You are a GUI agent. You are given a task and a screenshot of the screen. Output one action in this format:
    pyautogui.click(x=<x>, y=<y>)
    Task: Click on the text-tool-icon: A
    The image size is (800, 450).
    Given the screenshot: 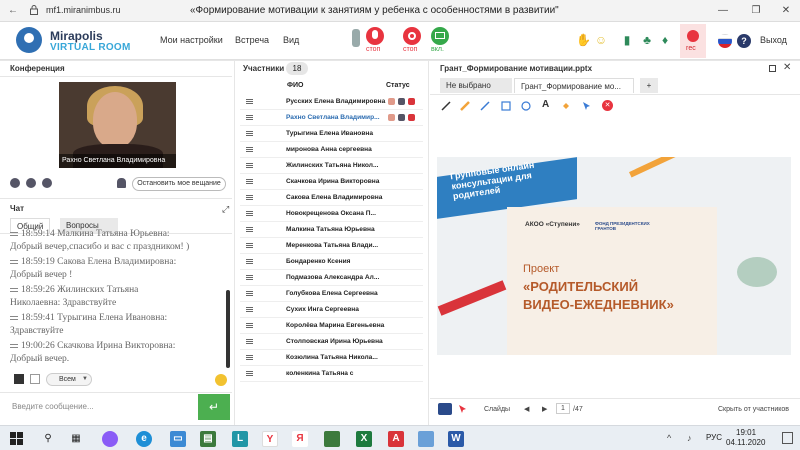 What is the action you would take?
    pyautogui.click(x=545, y=104)
    